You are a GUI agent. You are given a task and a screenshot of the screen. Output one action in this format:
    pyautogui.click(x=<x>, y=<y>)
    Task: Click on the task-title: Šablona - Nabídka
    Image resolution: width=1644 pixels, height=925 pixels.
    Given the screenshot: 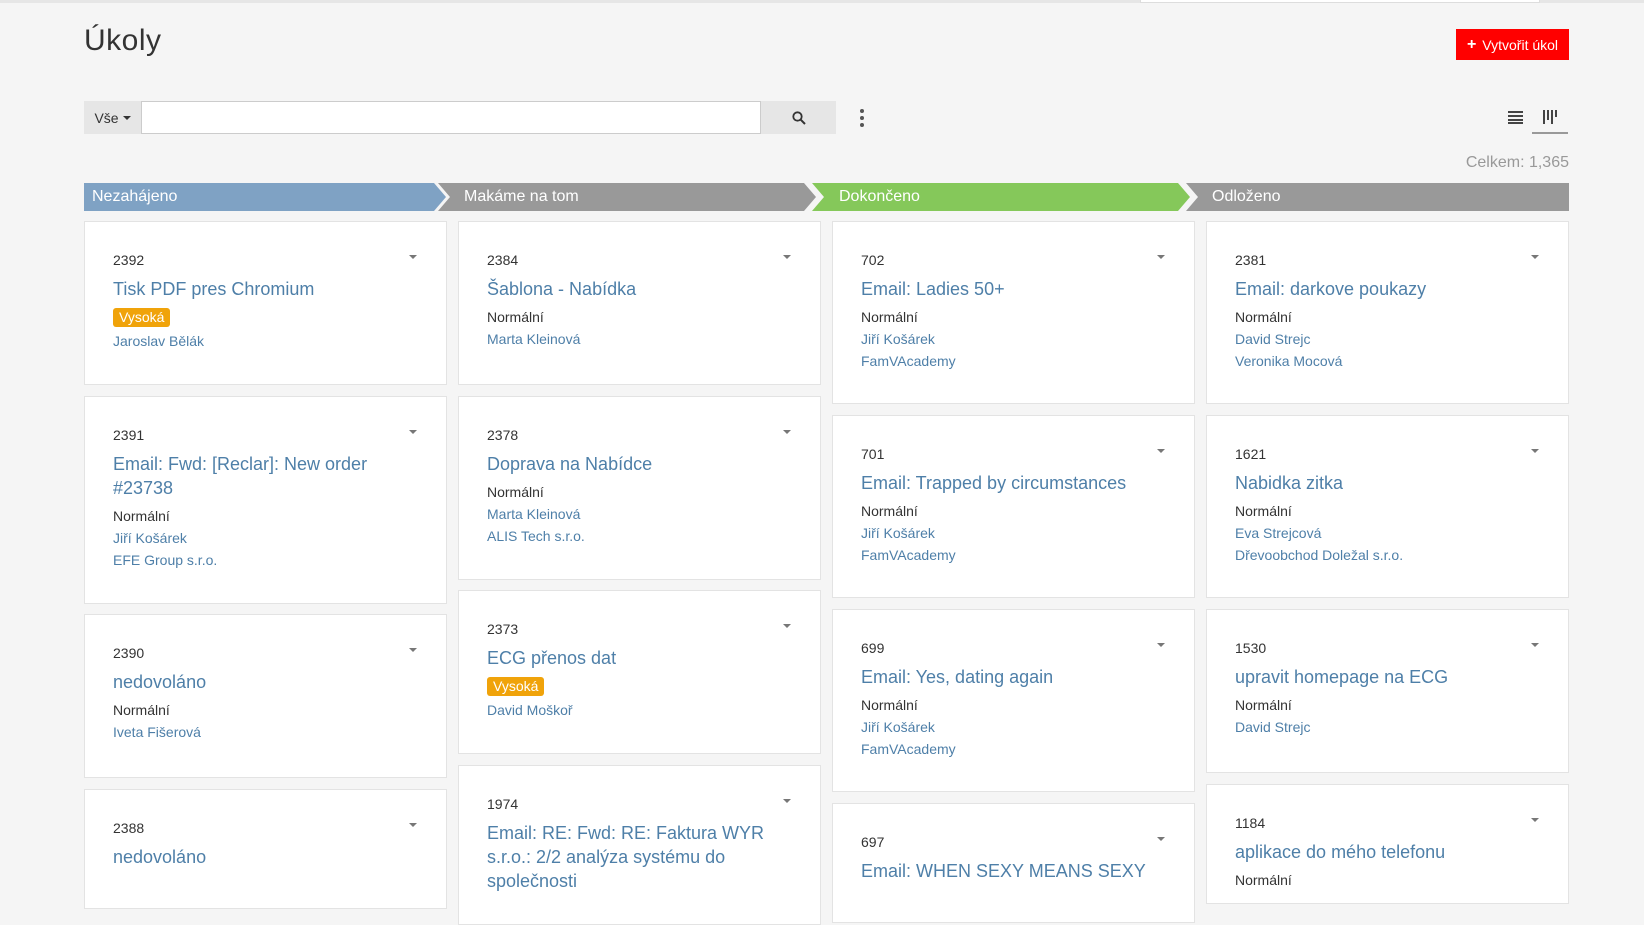 What is the action you would take?
    pyautogui.click(x=639, y=289)
    